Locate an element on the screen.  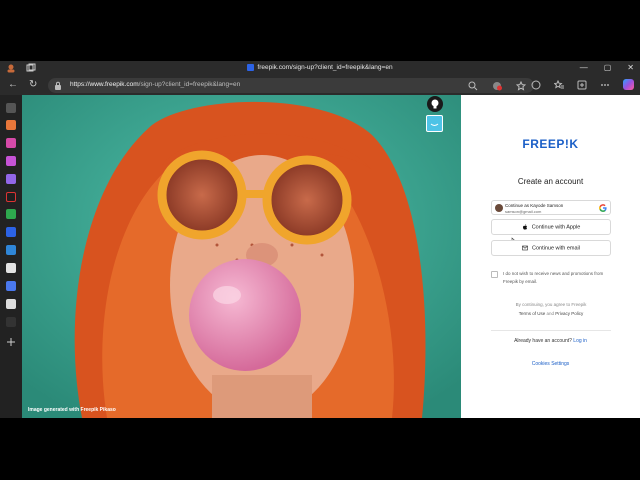
email-icon is located at coordinates (525, 248).